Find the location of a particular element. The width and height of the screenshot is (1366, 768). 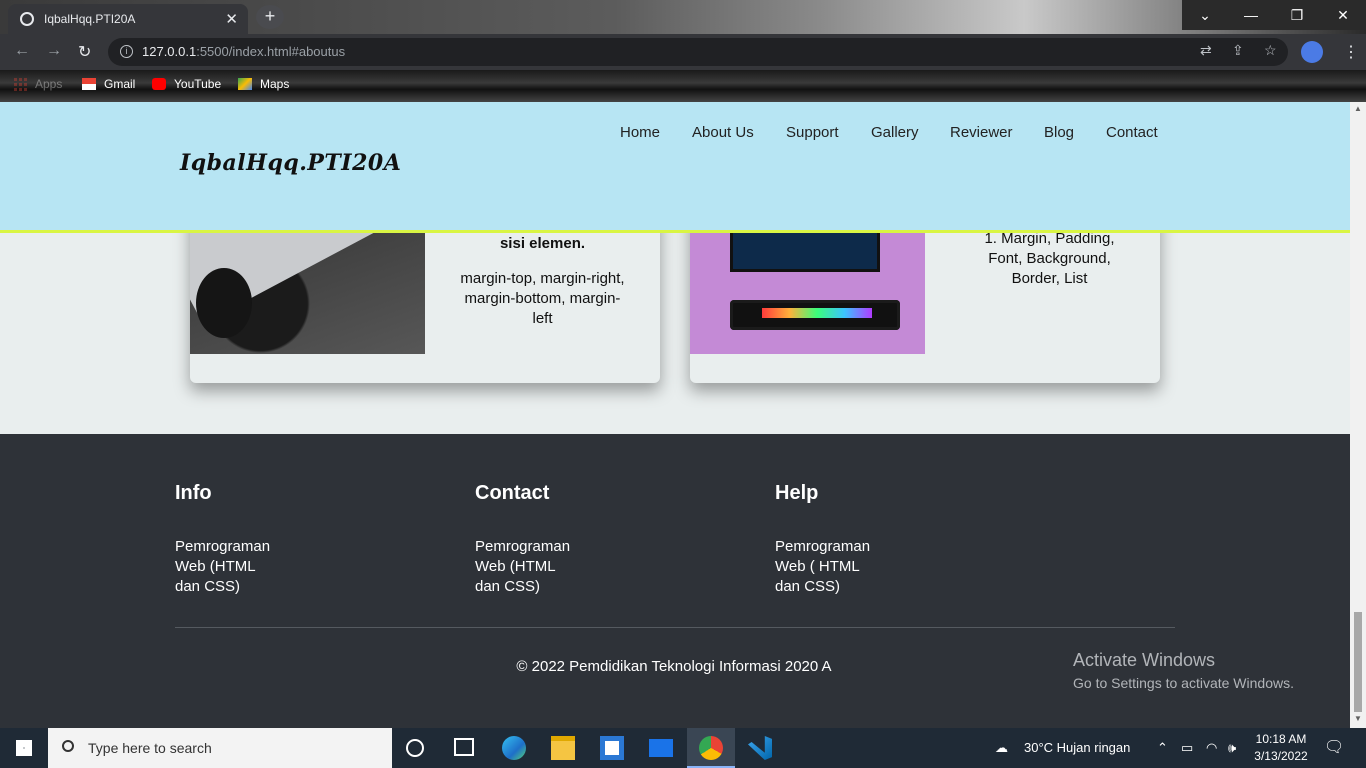

edge-icon is located at coordinates (514, 748).